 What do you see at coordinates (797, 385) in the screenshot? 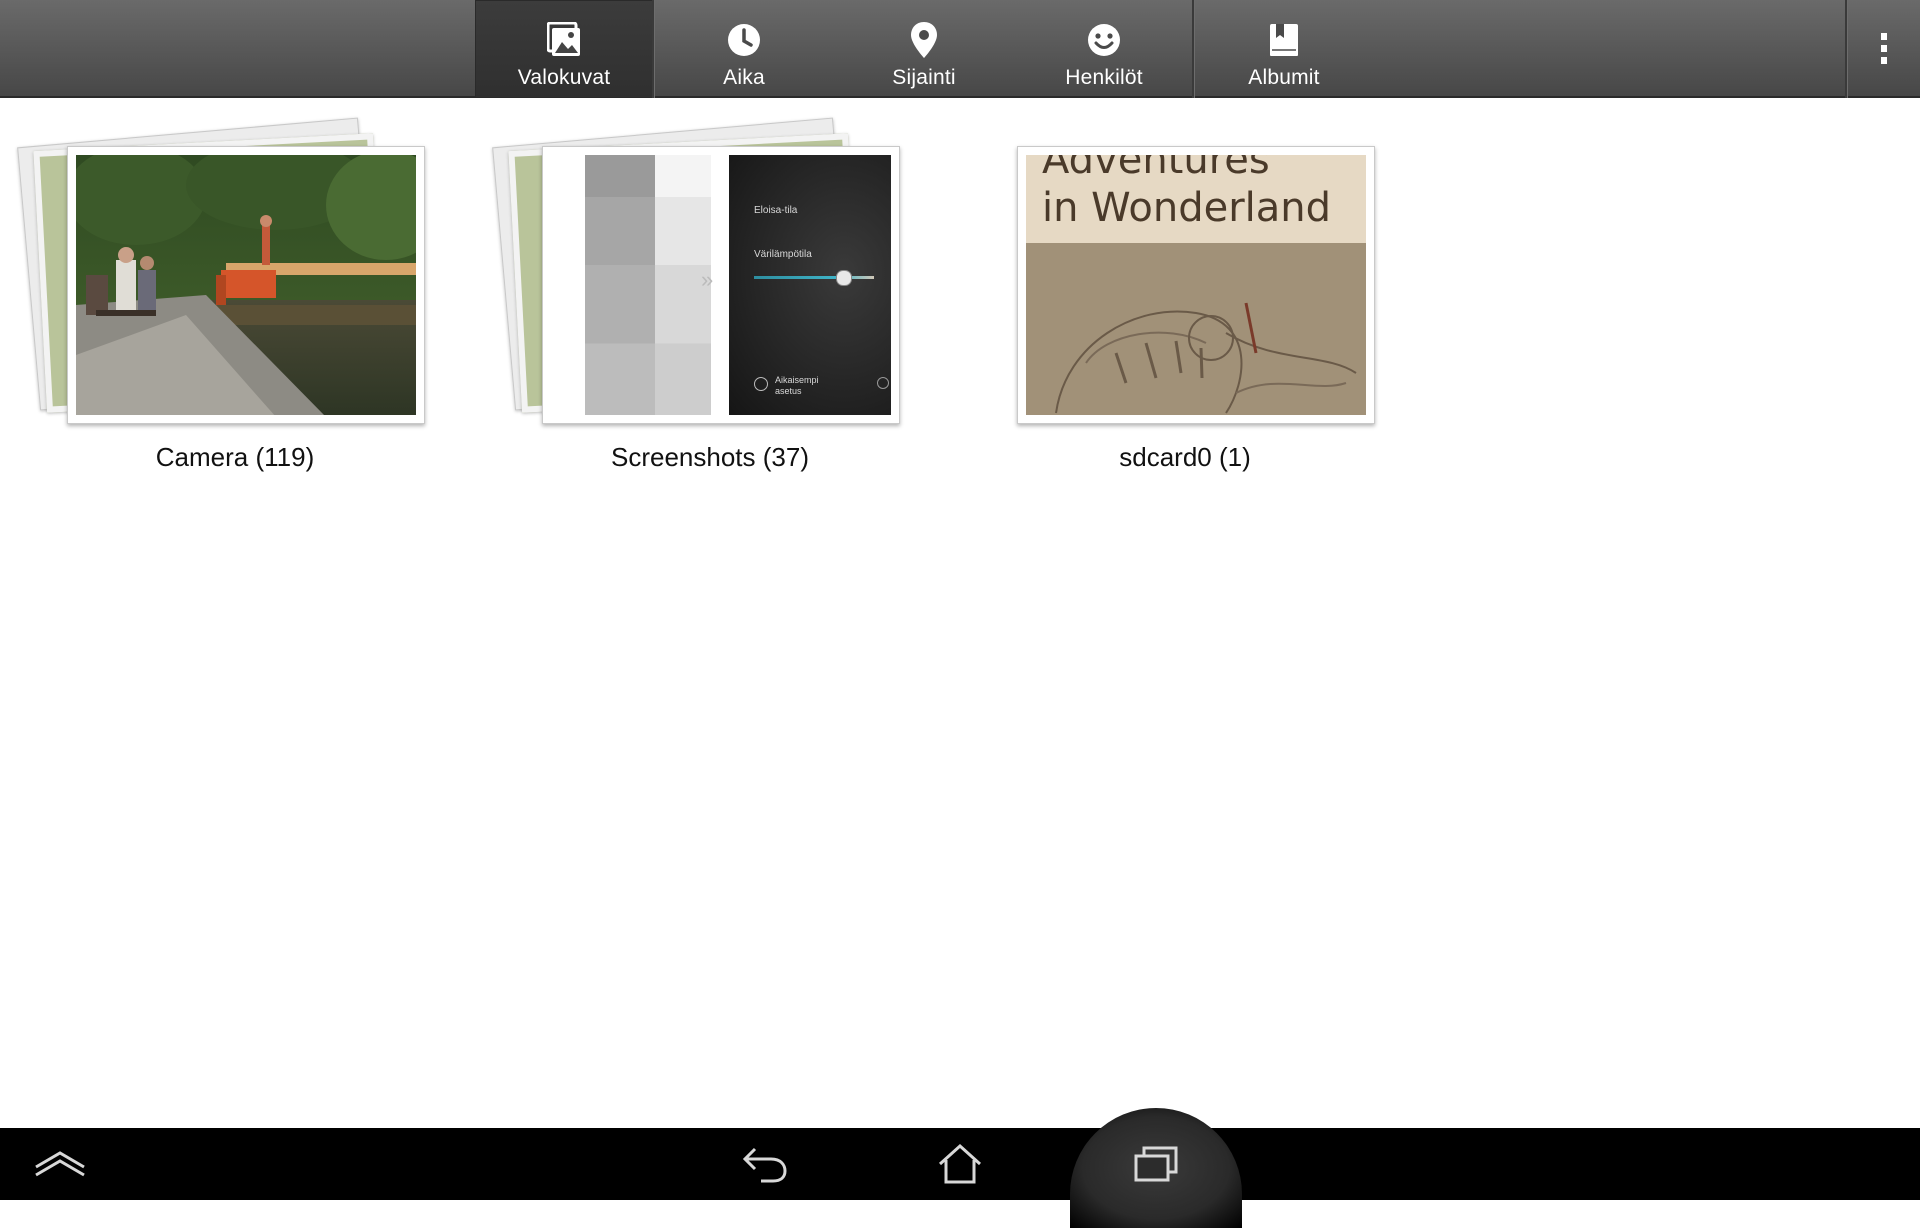
I see `thumb-text: Aikaisempi asetus` at bounding box center [797, 385].